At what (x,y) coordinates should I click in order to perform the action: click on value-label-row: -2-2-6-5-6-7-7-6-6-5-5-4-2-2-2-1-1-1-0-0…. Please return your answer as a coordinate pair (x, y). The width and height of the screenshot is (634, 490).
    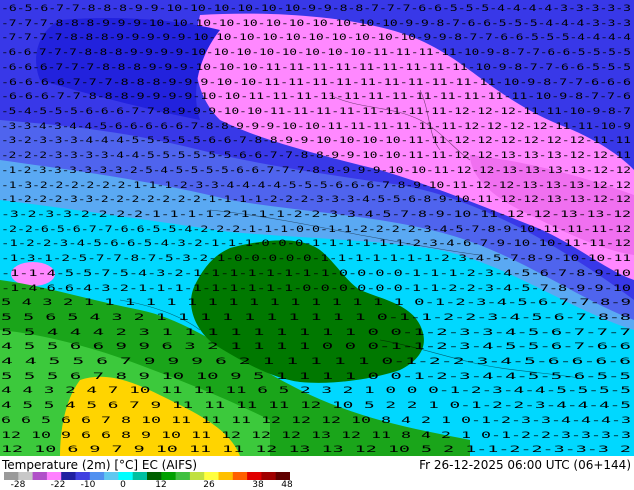
    Looking at the image, I should click on (316, 230).